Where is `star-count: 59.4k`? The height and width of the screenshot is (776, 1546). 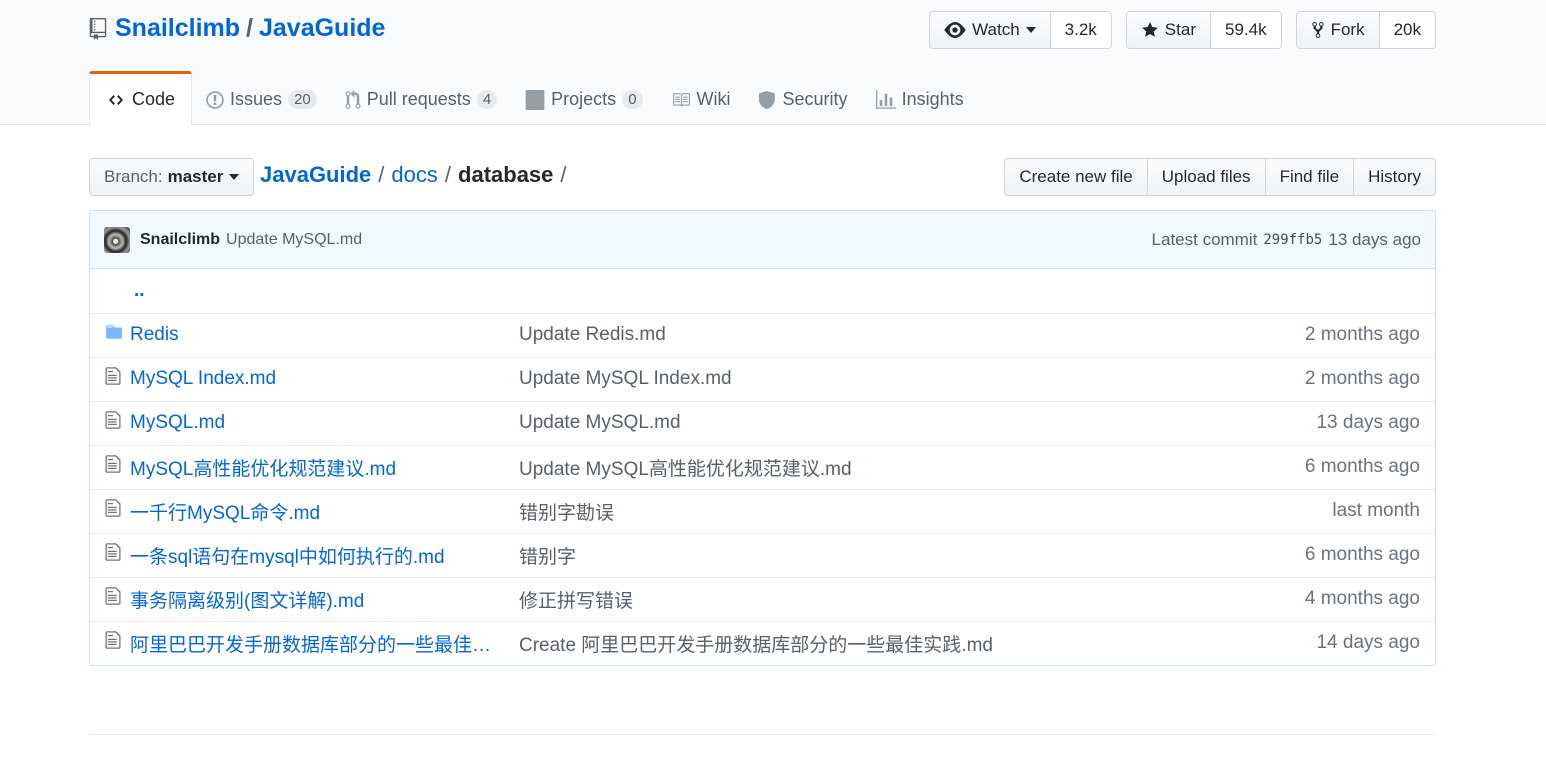 star-count: 59.4k is located at coordinates (1245, 30).